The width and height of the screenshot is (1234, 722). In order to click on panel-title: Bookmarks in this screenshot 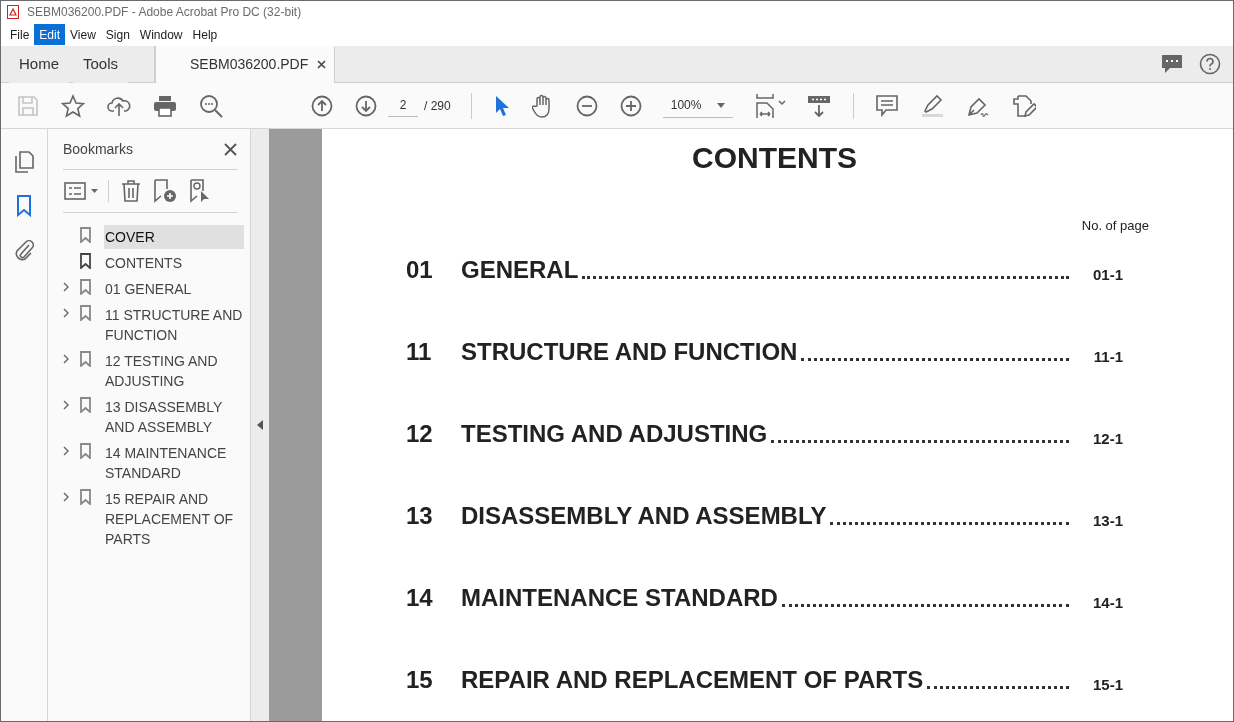, I will do `click(98, 149)`.